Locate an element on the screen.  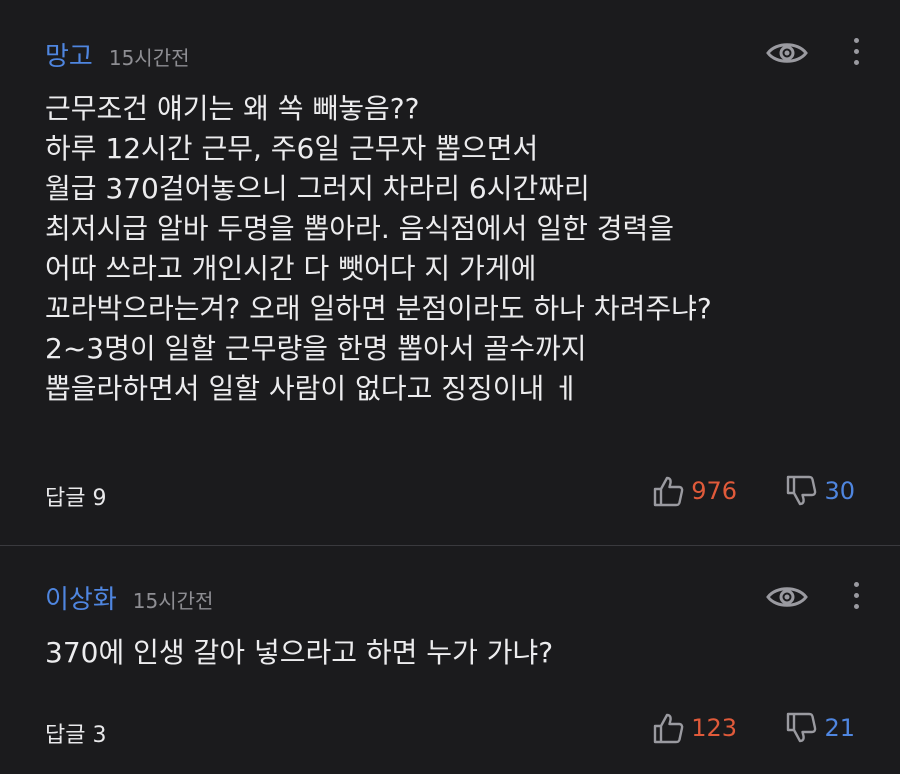
comment-header: 이상화 15시간전 is located at coordinates (129, 597).